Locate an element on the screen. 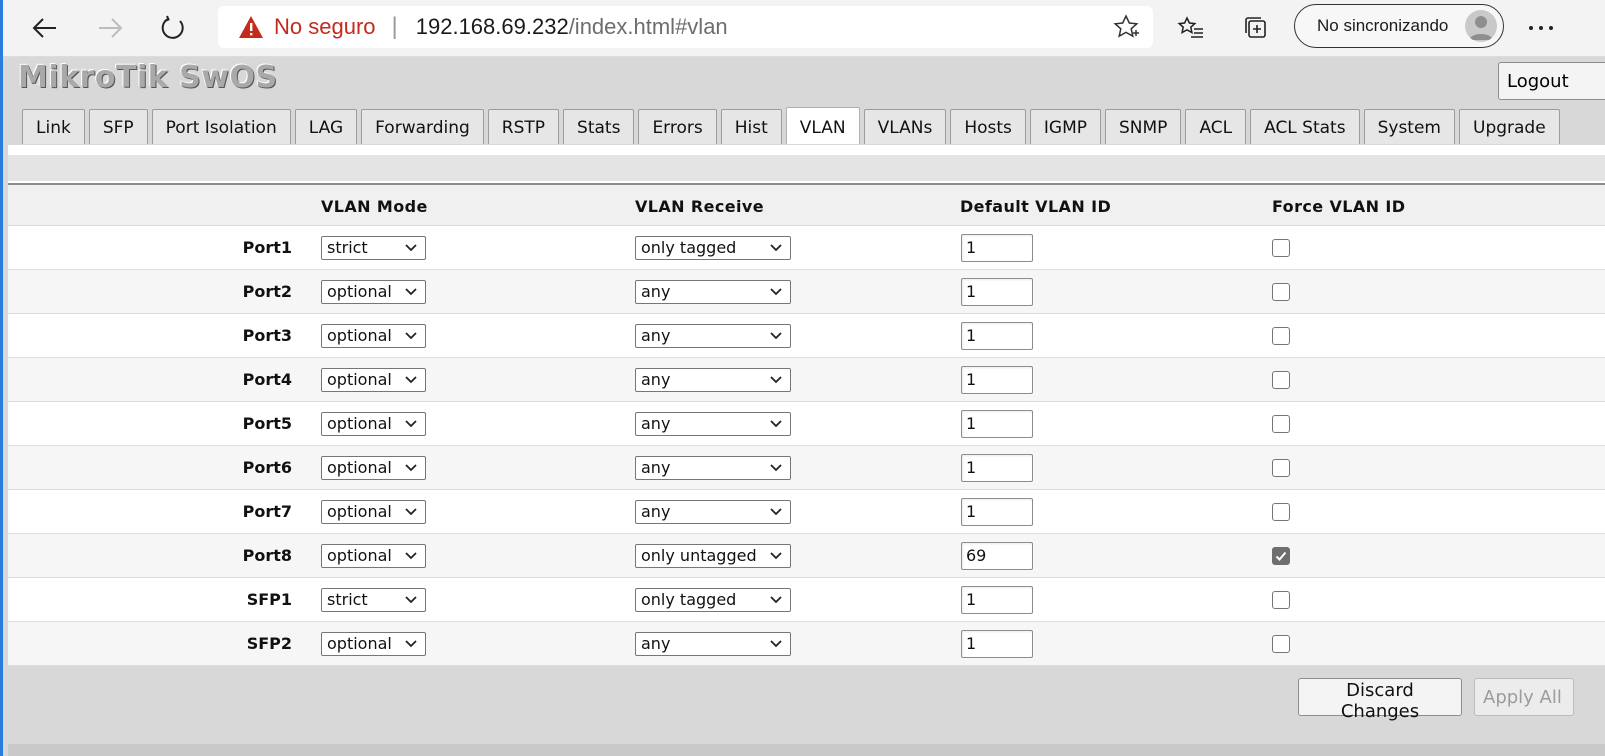  tab-acl: ACL is located at coordinates (1216, 126).